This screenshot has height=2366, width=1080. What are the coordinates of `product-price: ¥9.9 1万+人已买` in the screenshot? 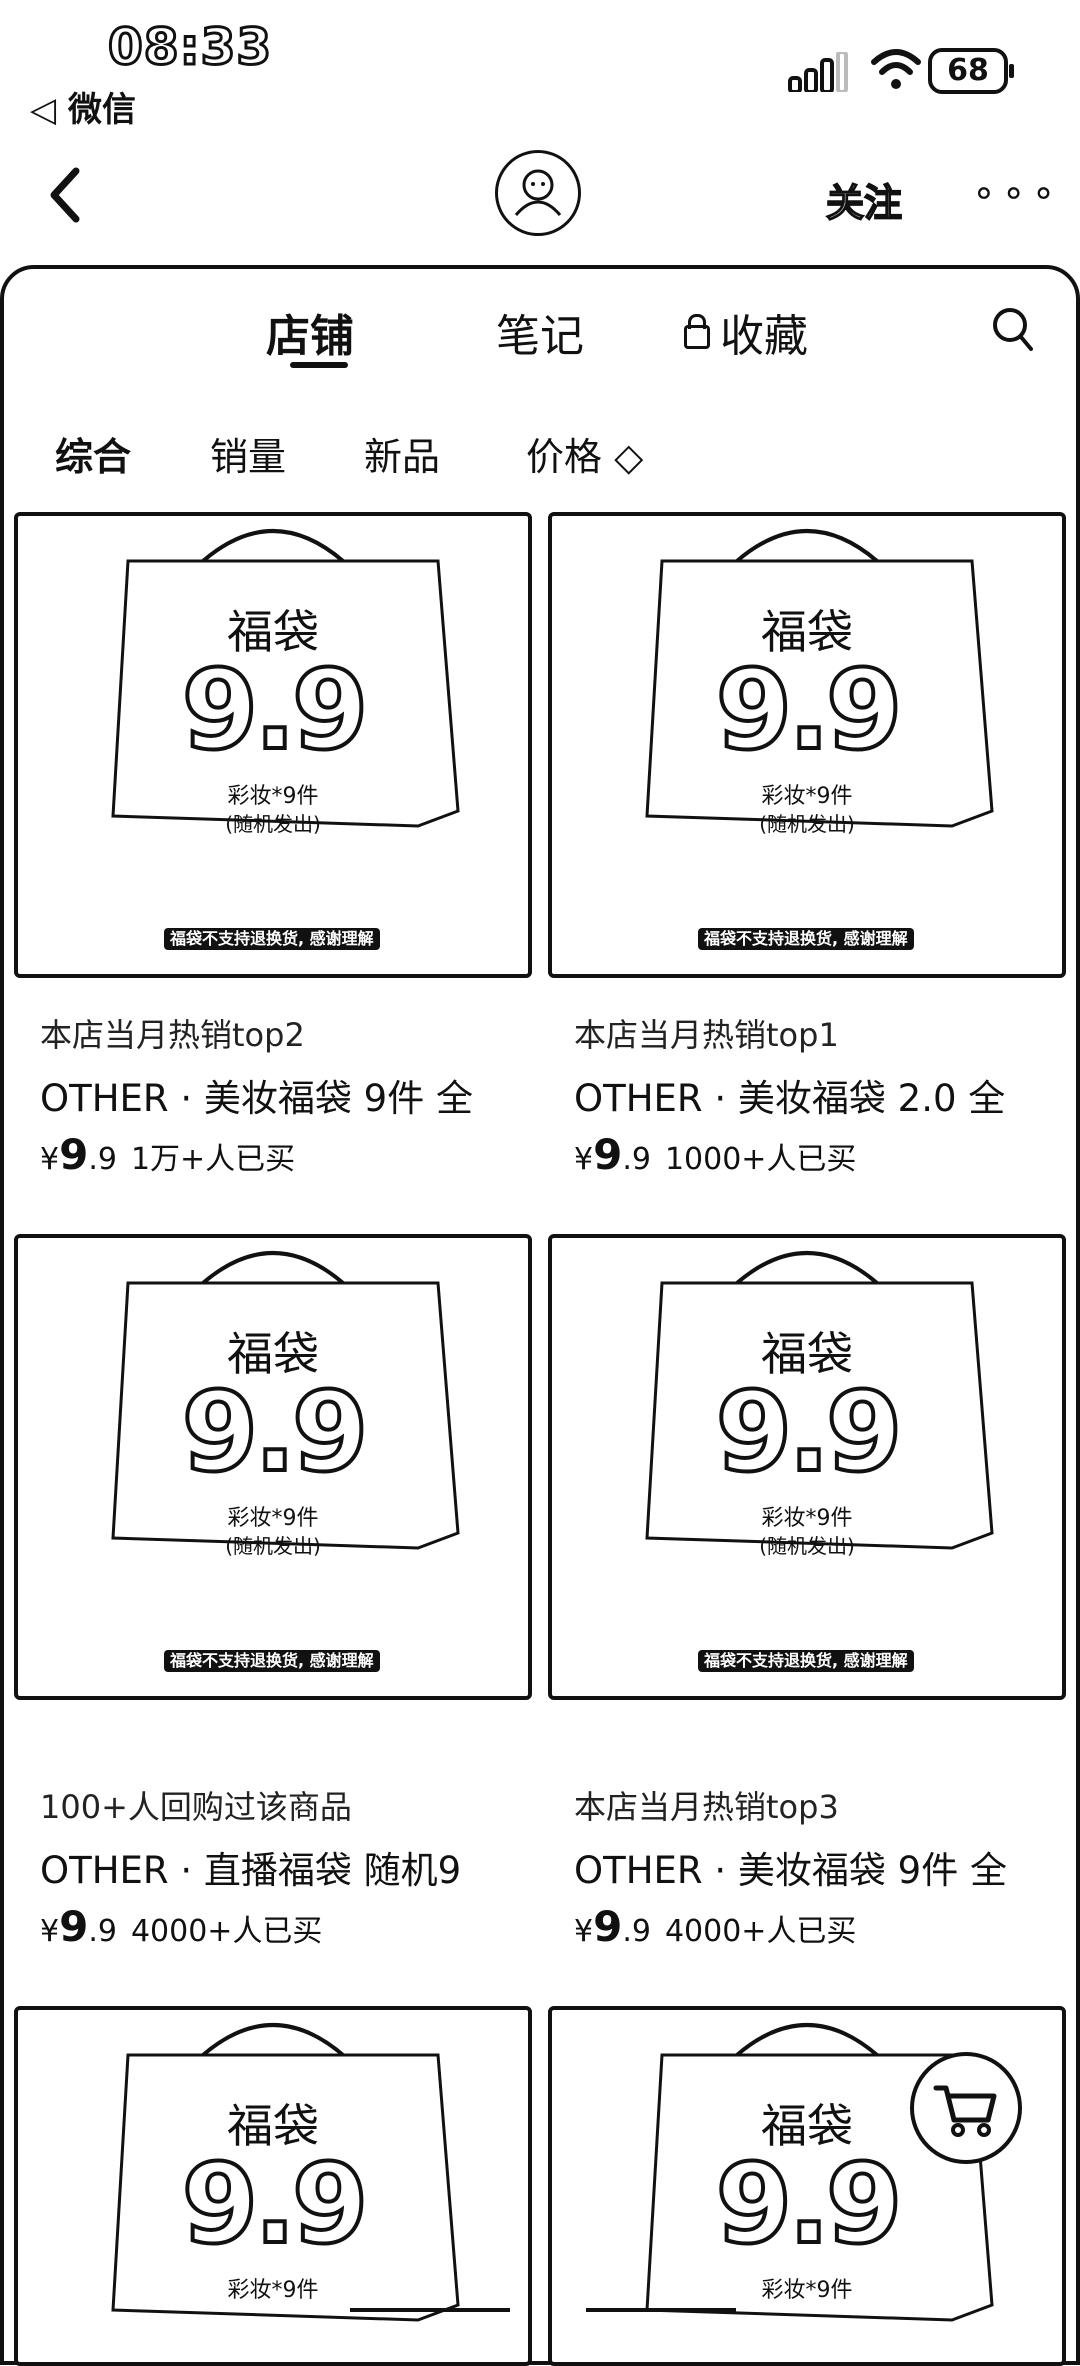 It's located at (168, 1154).